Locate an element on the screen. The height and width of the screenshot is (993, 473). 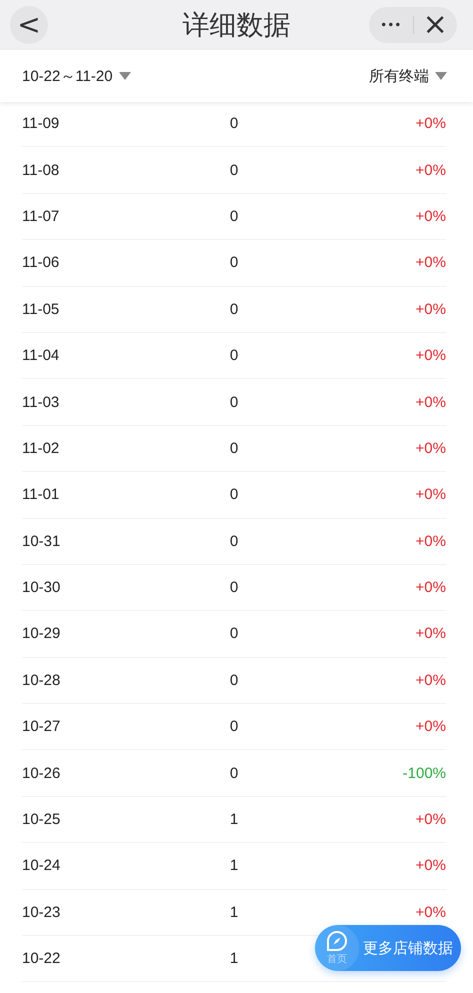
date-cell-text: 10-28 is located at coordinates (42, 680).